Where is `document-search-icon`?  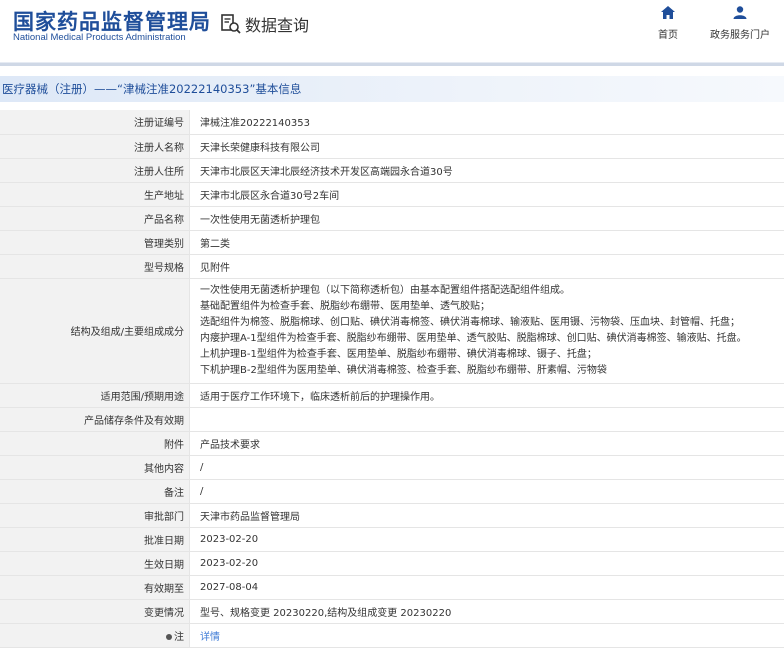
document-search-icon is located at coordinates (231, 24).